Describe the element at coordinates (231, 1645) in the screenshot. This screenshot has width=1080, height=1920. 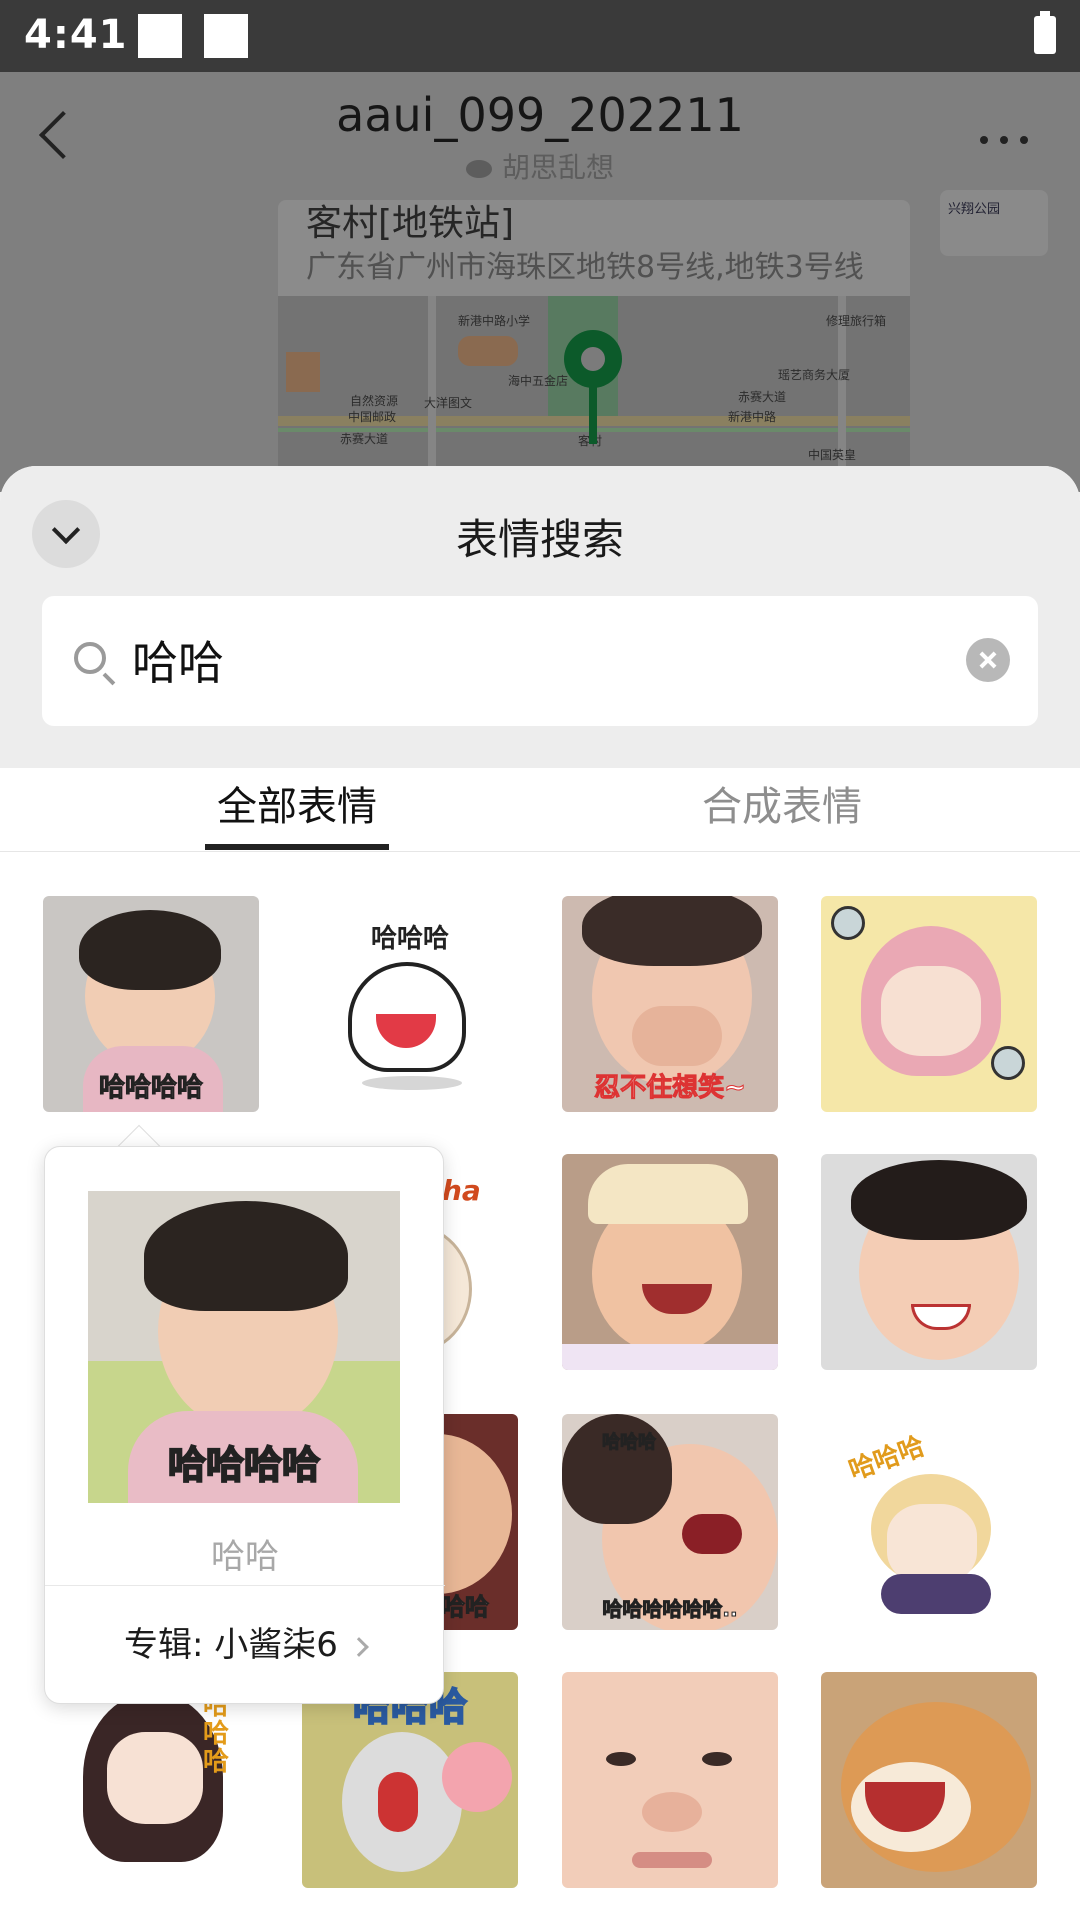
I see `album-label: 专辑: 小酱柒6` at that location.